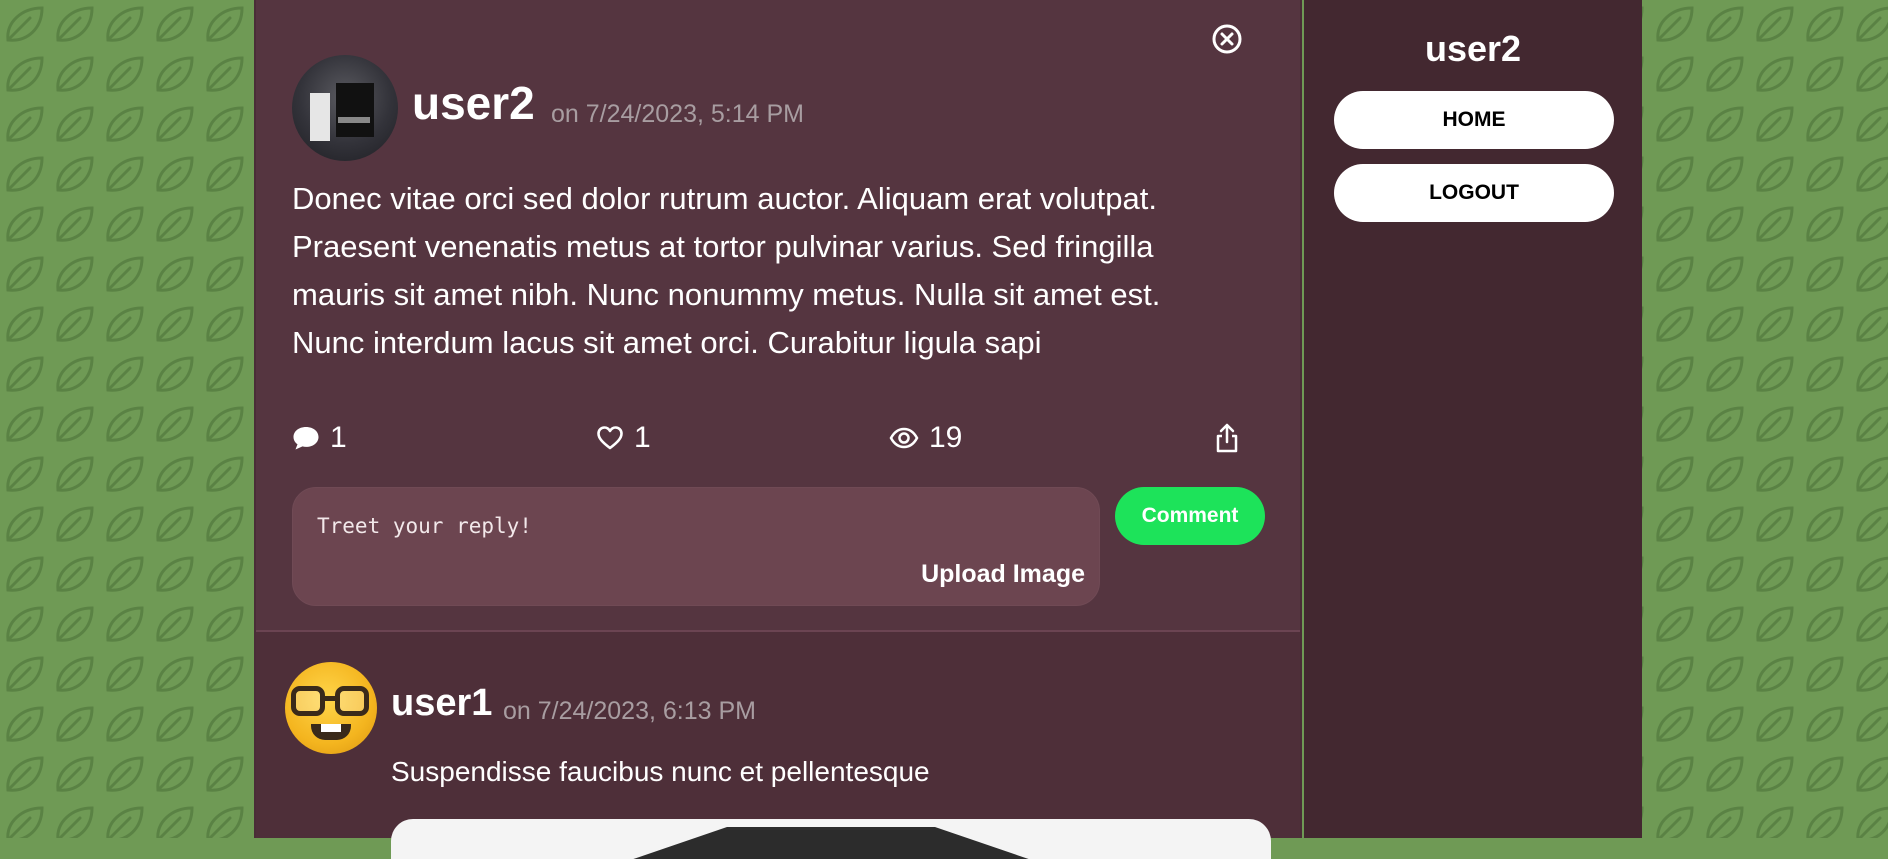 Image resolution: width=1888 pixels, height=859 pixels. I want to click on avatar-teeth, so click(331, 728).